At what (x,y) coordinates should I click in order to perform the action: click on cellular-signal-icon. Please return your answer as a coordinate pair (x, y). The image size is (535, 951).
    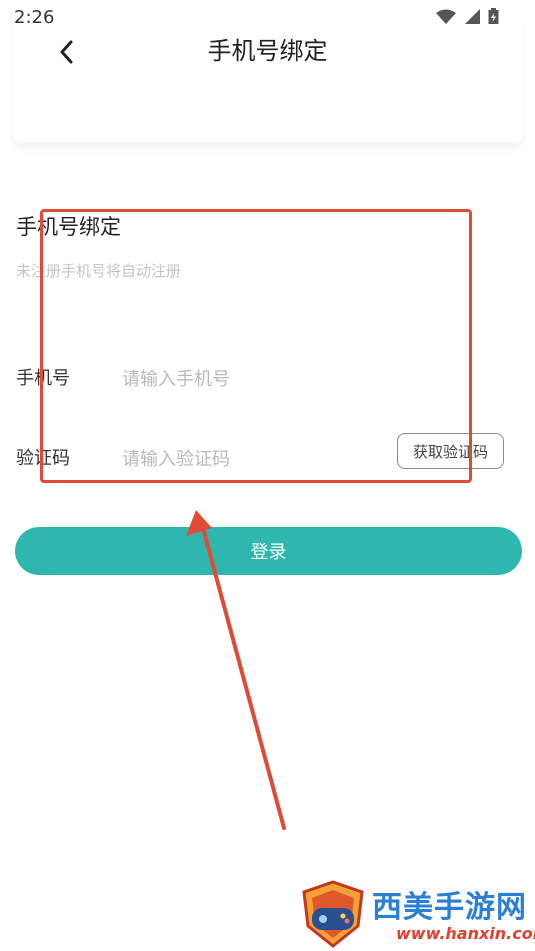
    Looking at the image, I should click on (472, 17).